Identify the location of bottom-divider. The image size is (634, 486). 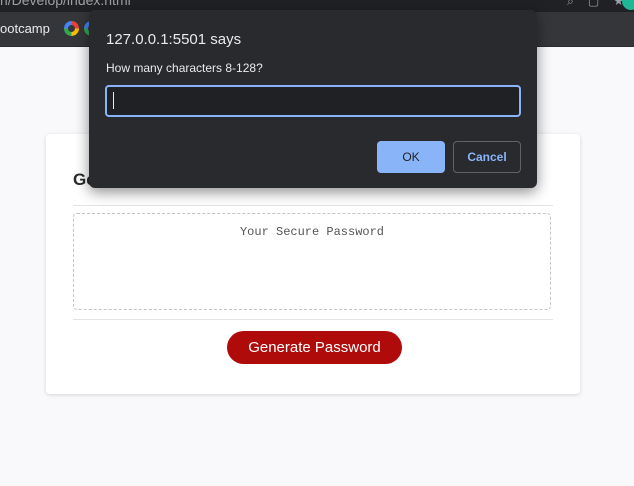
(313, 319).